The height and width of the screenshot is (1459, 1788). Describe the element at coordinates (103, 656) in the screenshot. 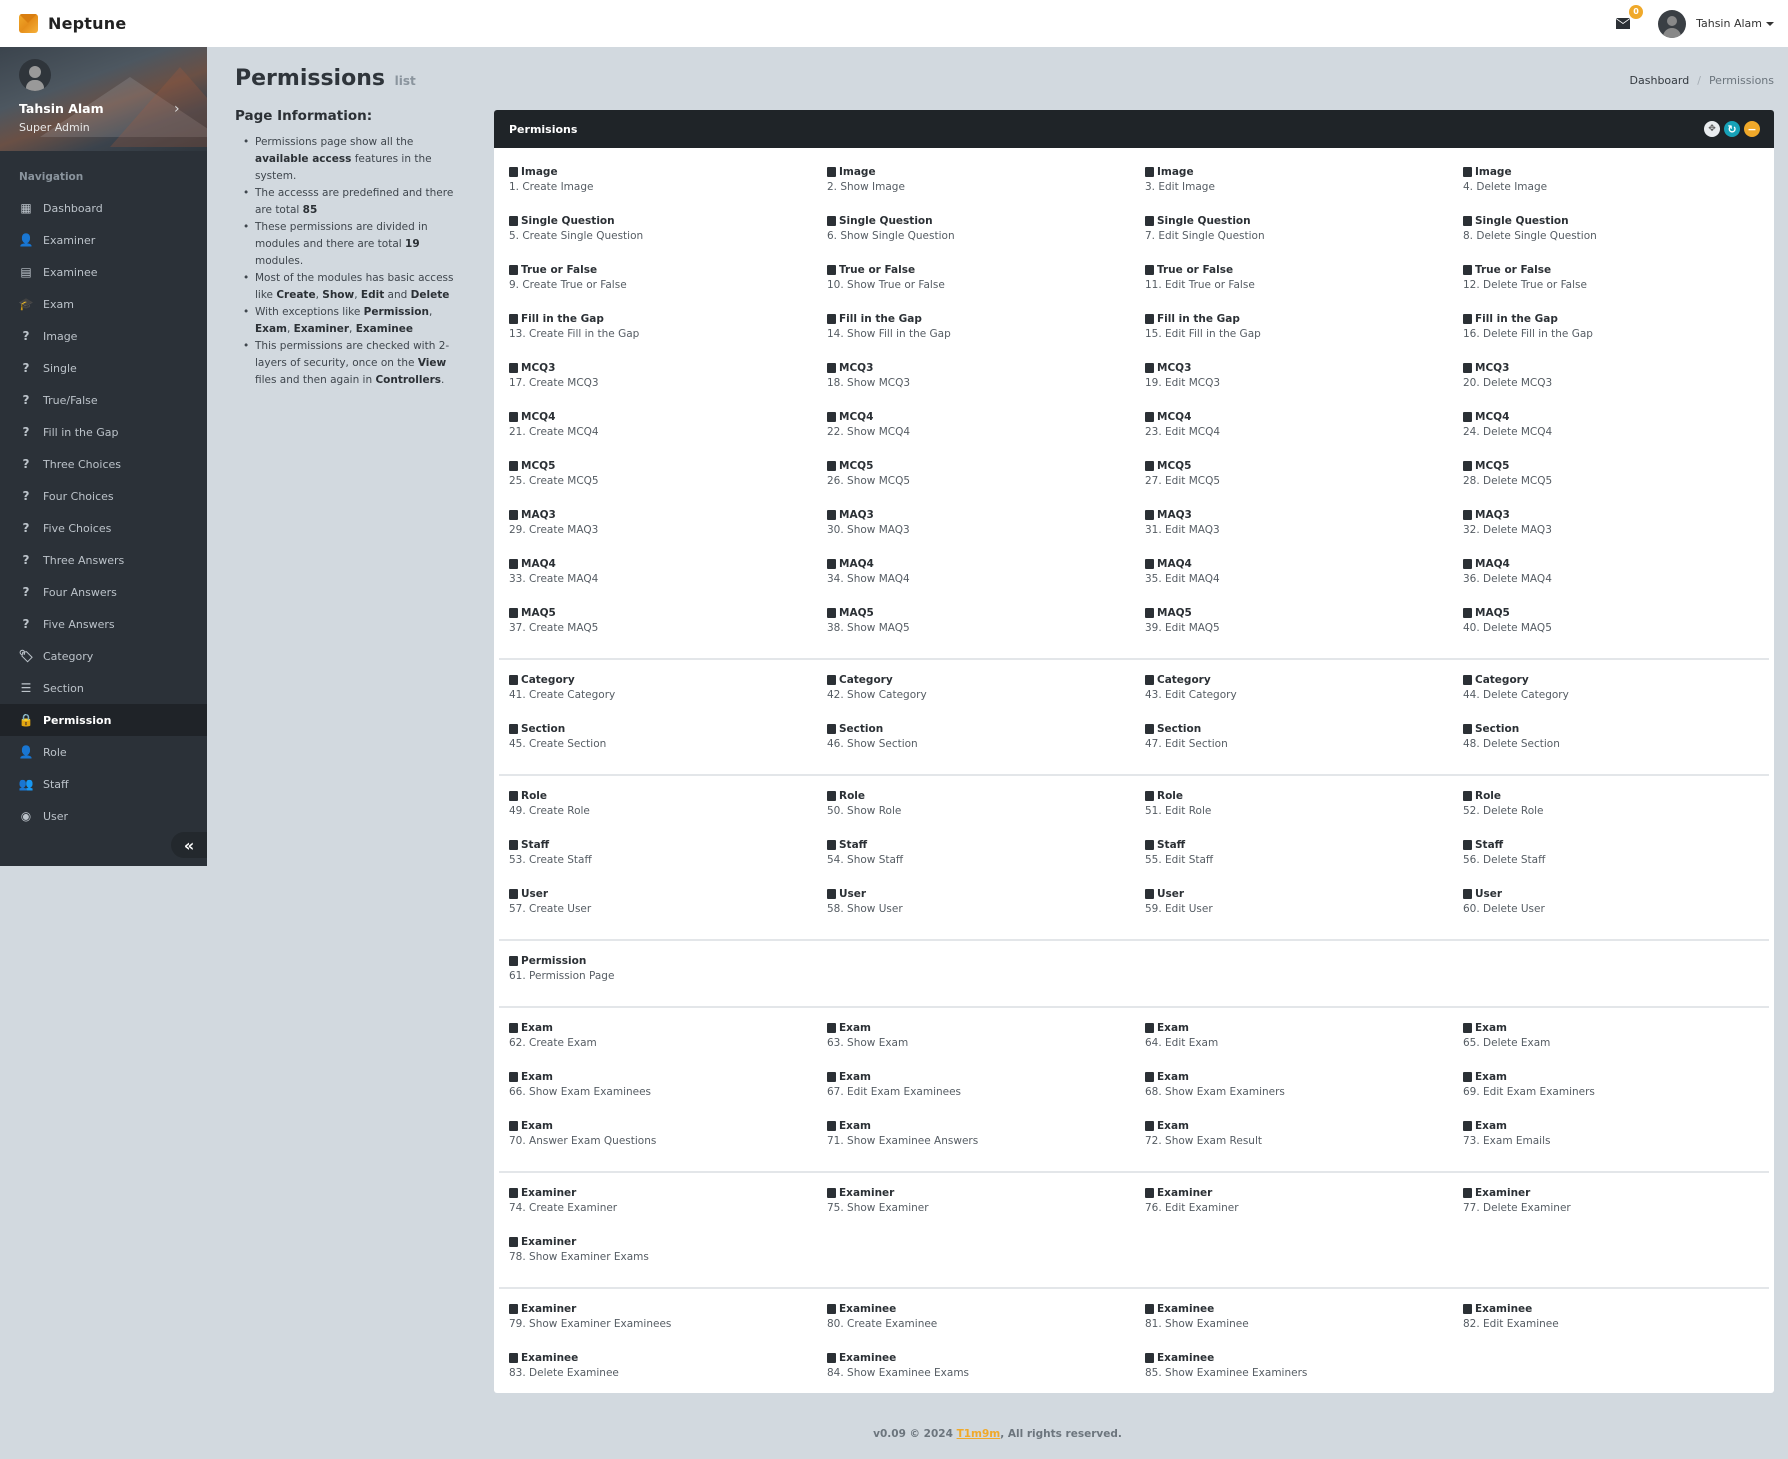

I see `sidebar-item-category: 🏷 Category` at that location.